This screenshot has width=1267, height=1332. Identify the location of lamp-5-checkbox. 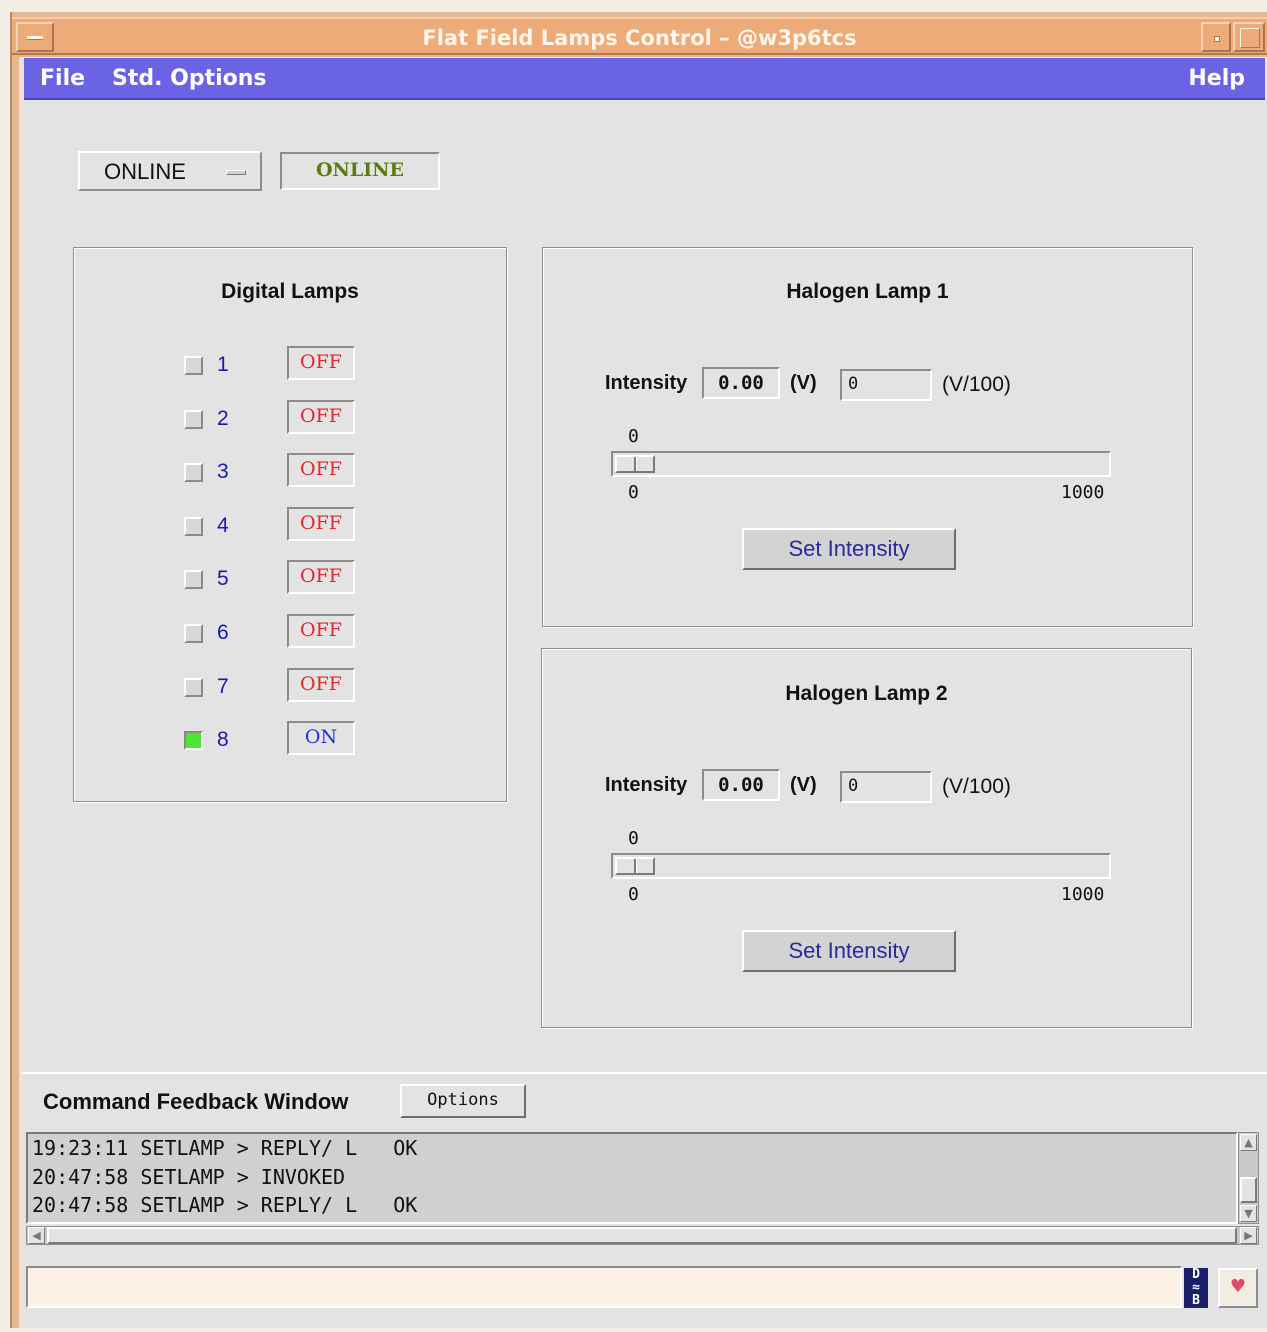
(193, 579).